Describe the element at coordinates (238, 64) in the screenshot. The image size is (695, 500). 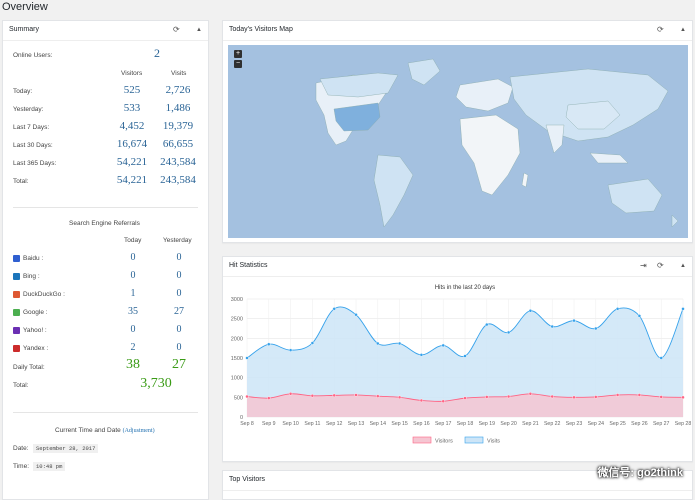
I see `zoom-out-button: −` at that location.